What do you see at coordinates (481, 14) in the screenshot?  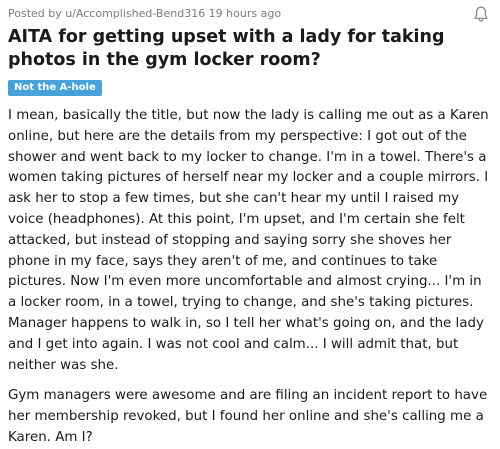 I see `bell-icon` at bounding box center [481, 14].